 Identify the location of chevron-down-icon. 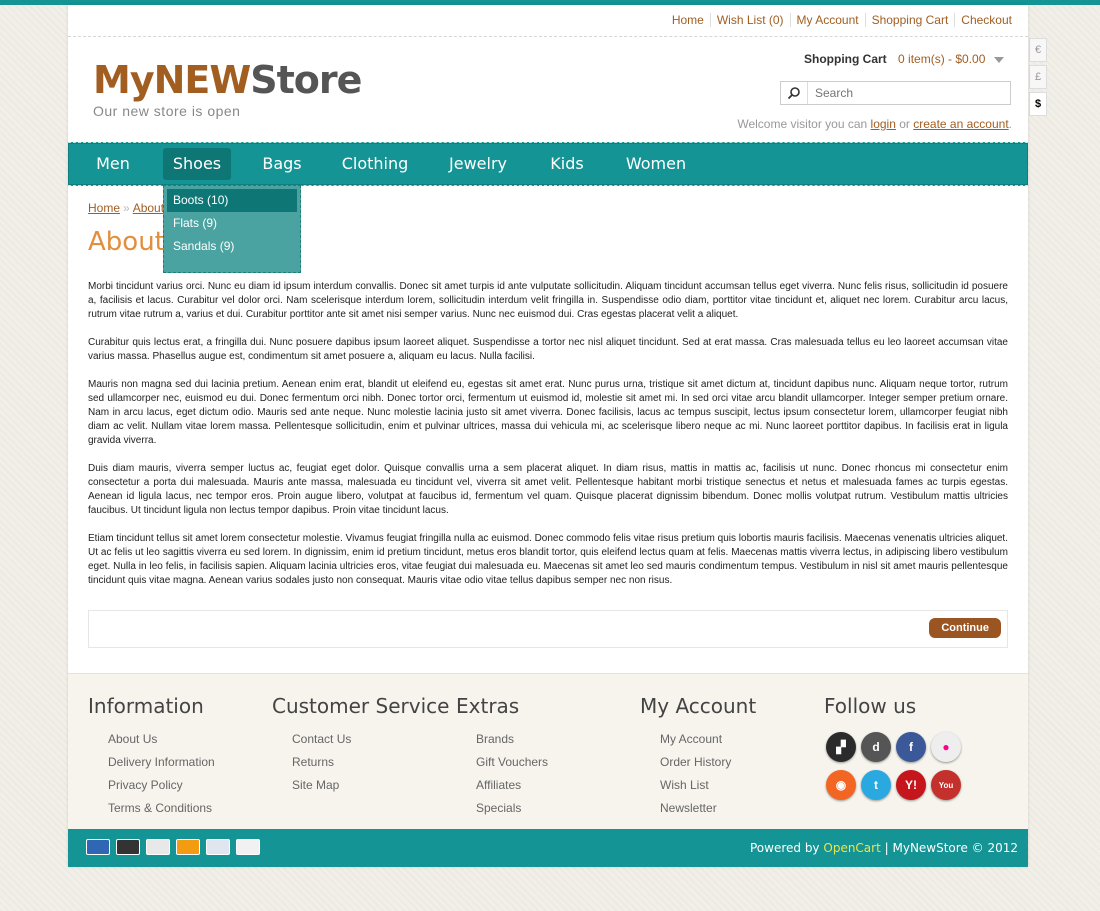
(998, 59).